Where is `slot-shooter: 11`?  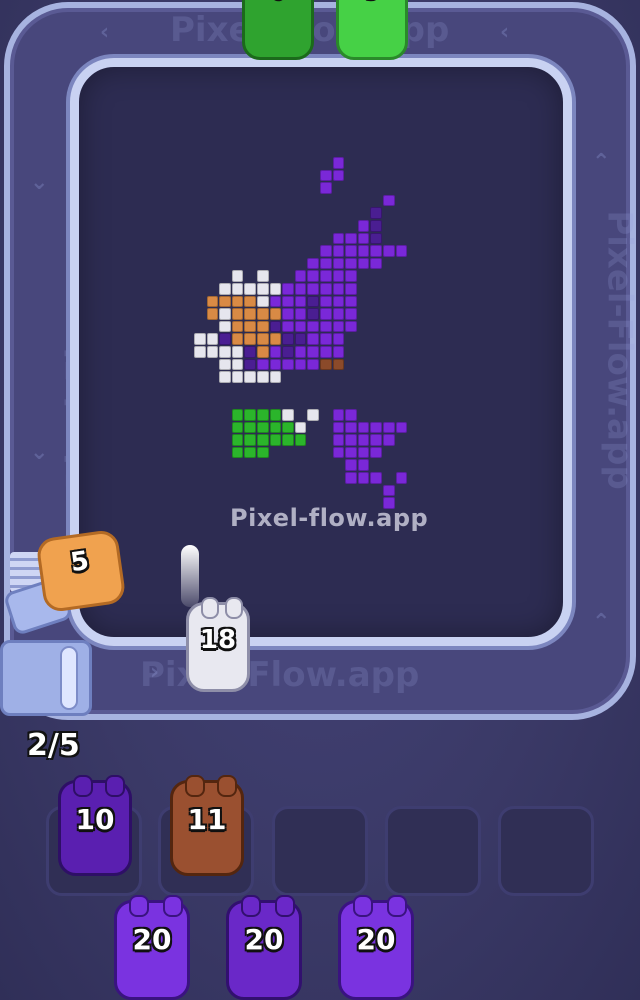 slot-shooter: 11 is located at coordinates (207, 825).